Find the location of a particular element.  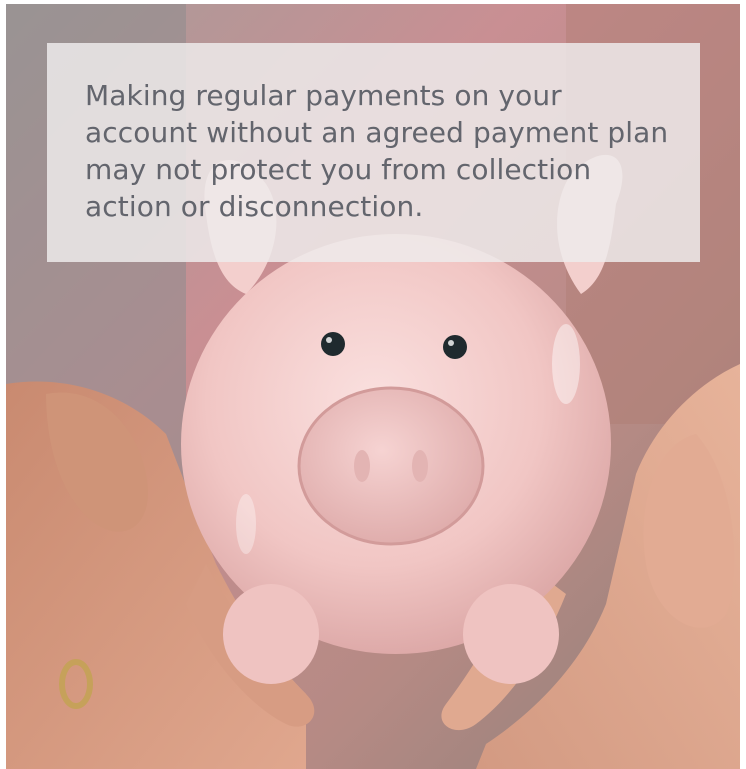

front-right-leg is located at coordinates (511, 634).